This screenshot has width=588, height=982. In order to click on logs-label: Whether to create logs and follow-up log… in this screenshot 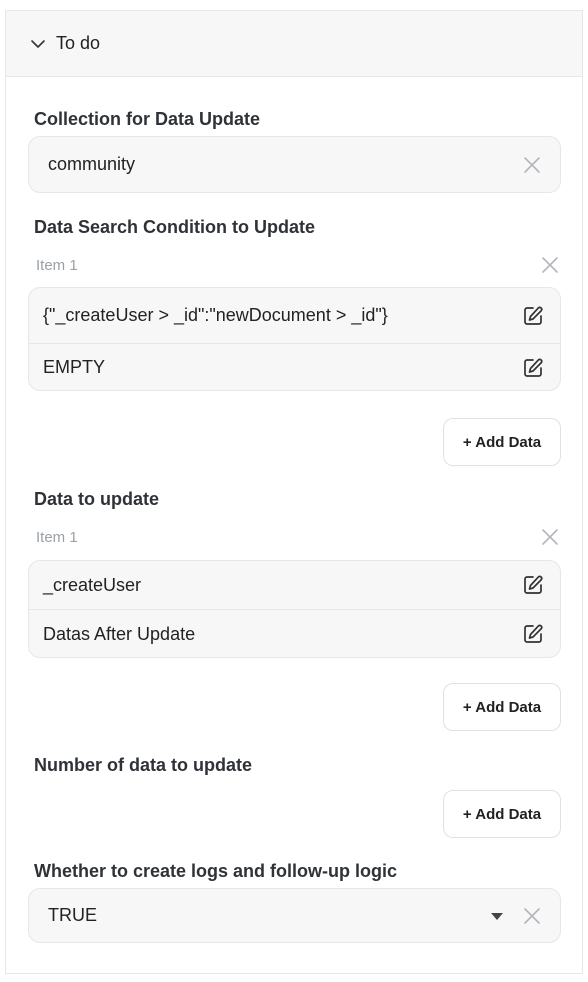, I will do `click(216, 871)`.